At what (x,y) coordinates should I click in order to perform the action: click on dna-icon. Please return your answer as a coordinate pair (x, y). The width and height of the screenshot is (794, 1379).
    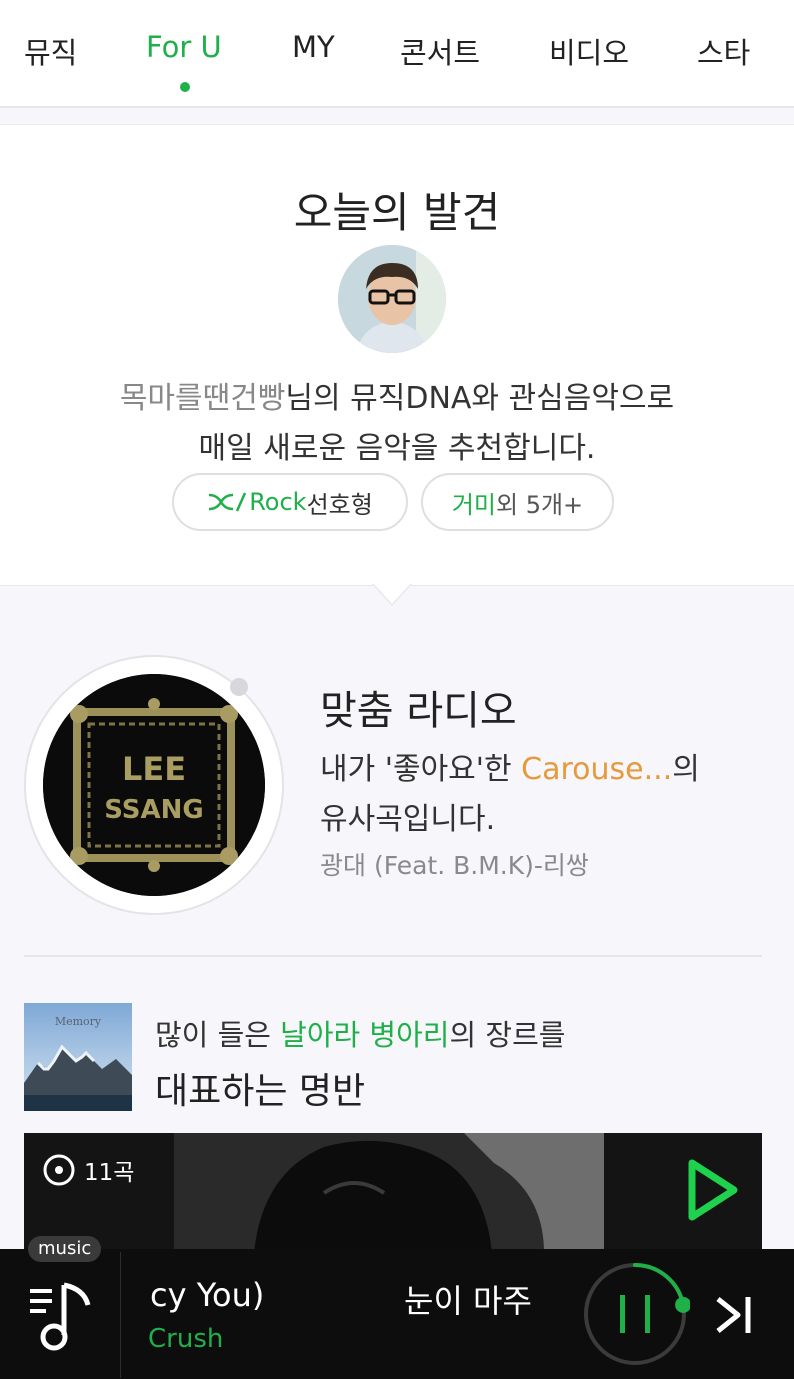
    Looking at the image, I should click on (228, 502).